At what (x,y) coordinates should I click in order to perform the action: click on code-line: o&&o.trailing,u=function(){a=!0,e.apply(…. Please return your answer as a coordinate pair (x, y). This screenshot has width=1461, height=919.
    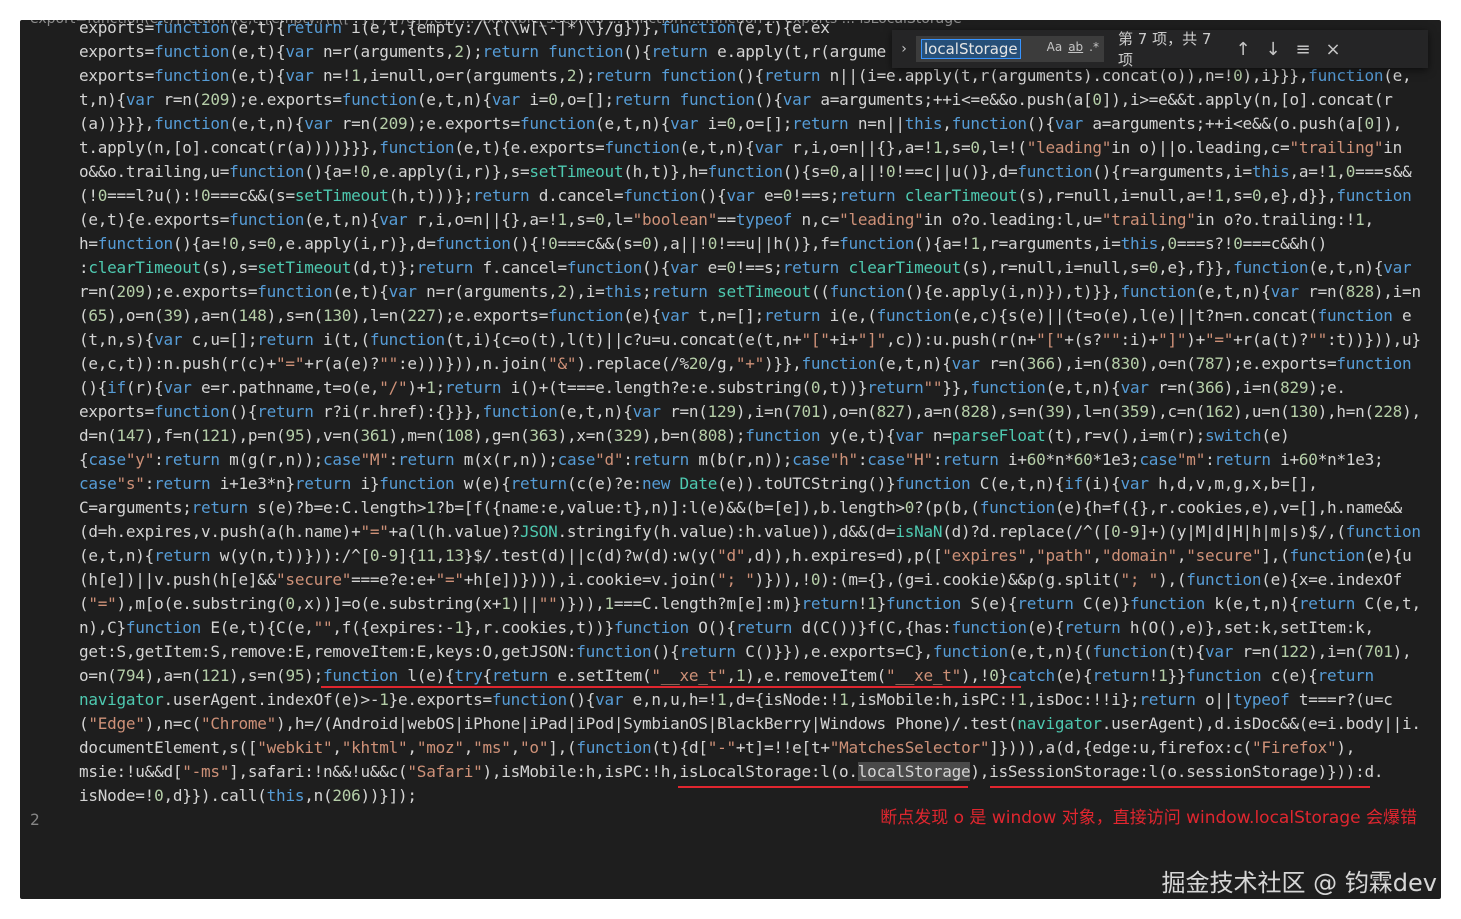
    Looking at the image, I should click on (760, 172).